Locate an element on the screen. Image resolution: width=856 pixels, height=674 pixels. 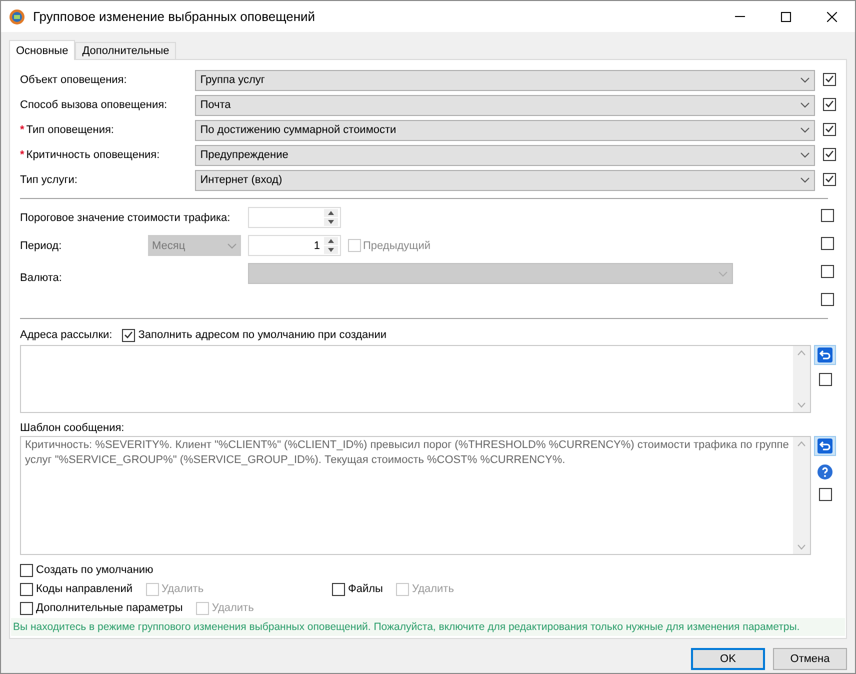
field-label: Период: is located at coordinates (41, 245).